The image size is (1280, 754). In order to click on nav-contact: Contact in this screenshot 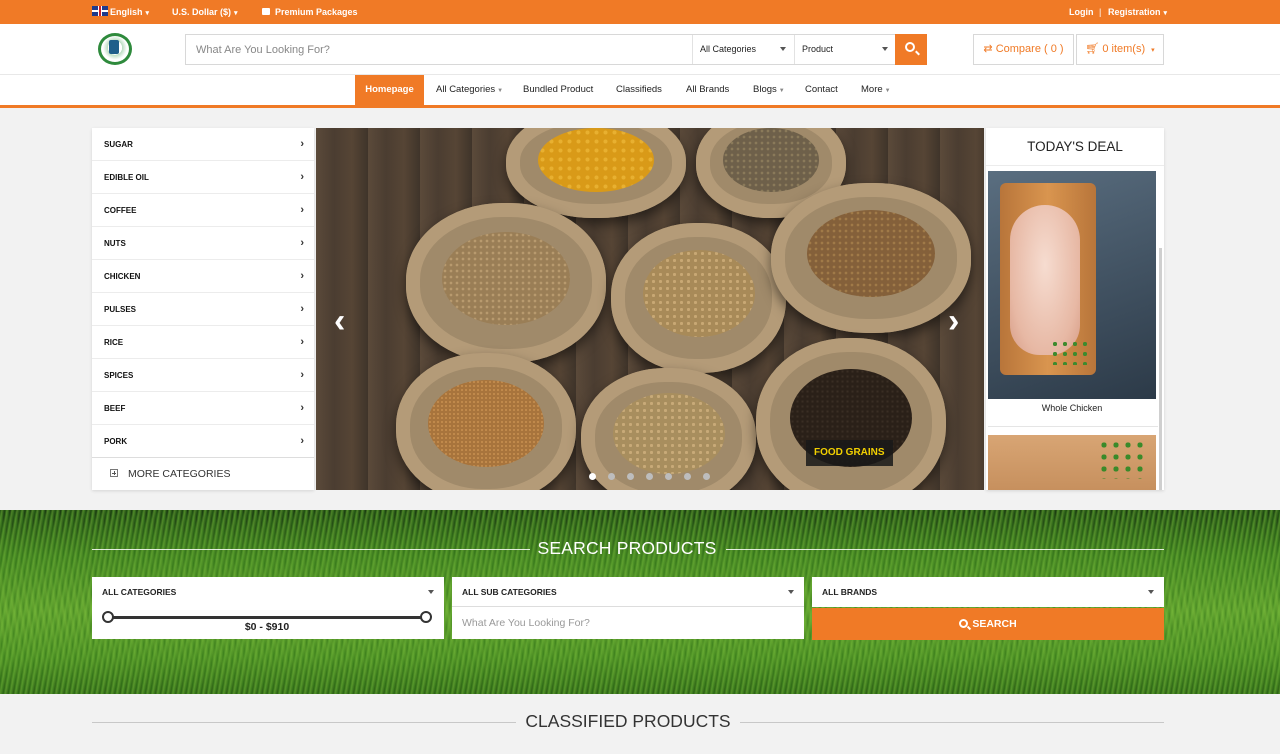, I will do `click(821, 90)`.